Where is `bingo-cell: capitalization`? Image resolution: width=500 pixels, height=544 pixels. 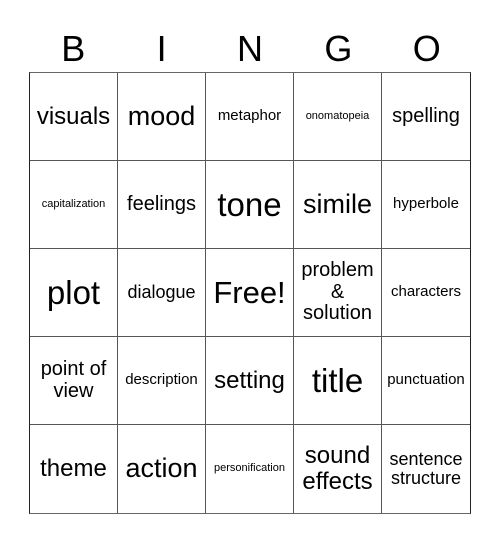
bingo-cell: capitalization is located at coordinates (74, 205).